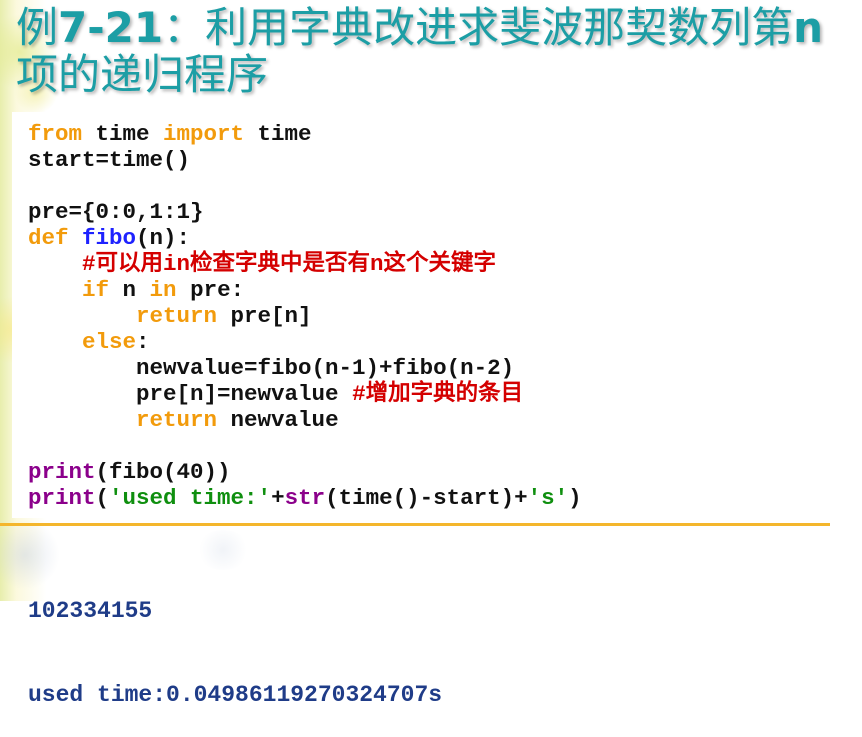 This screenshot has width=862, height=737. I want to click on code-string: 'used time:', so click(190, 498).